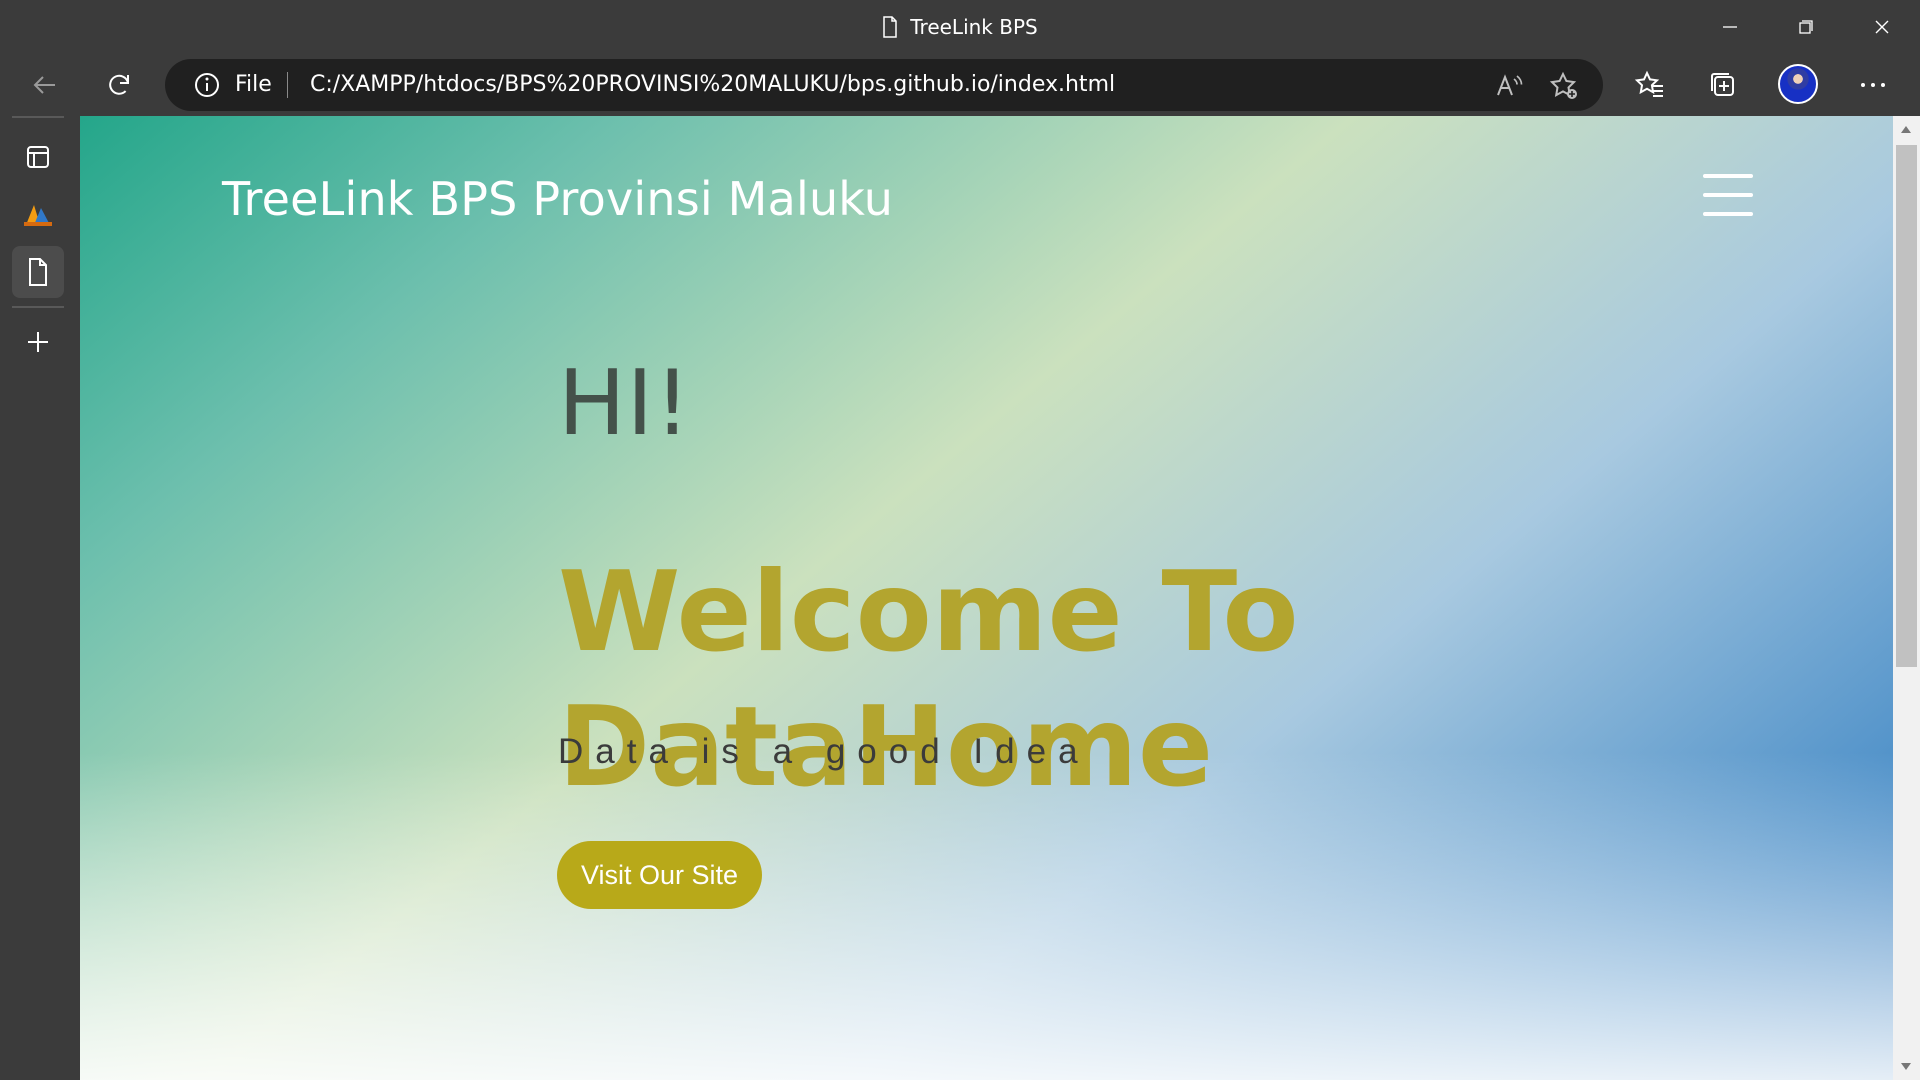  Describe the element at coordinates (625, 403) in the screenshot. I see `hero-greeting: HI!` at that location.